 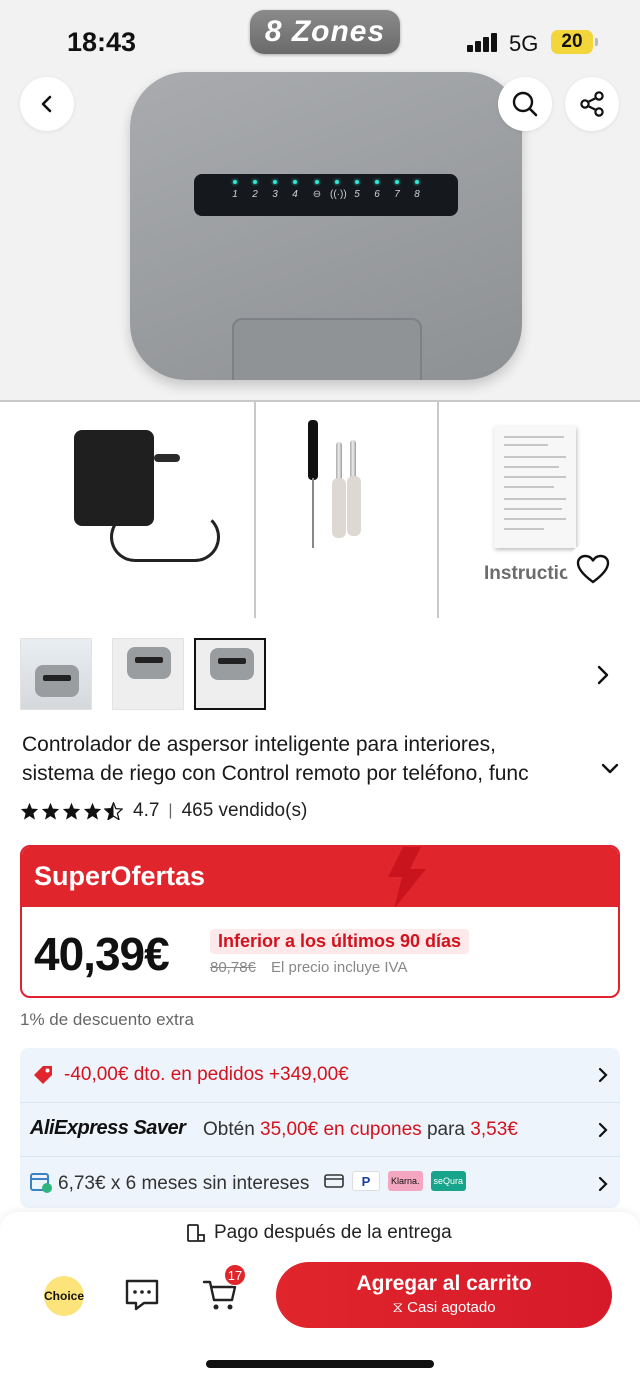 I want to click on clock: 18:43, so click(x=102, y=42).